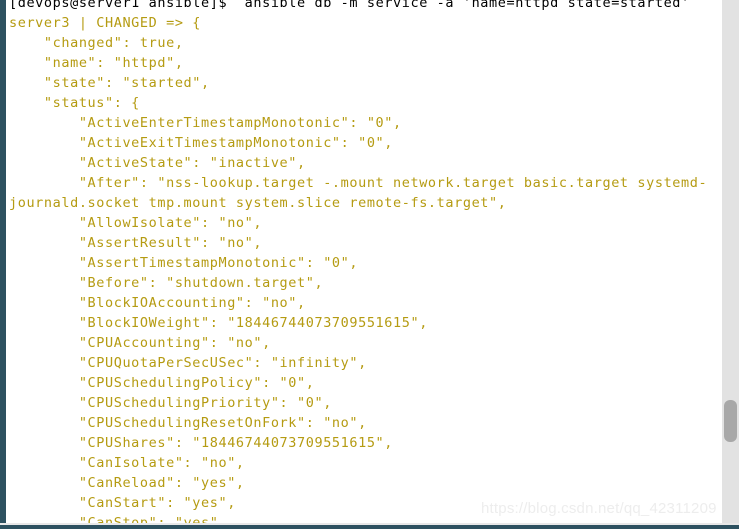  What do you see at coordinates (188, 363) in the screenshot?
I see `output-line: "CPUQuotaPerSecUSec": "infinity",` at bounding box center [188, 363].